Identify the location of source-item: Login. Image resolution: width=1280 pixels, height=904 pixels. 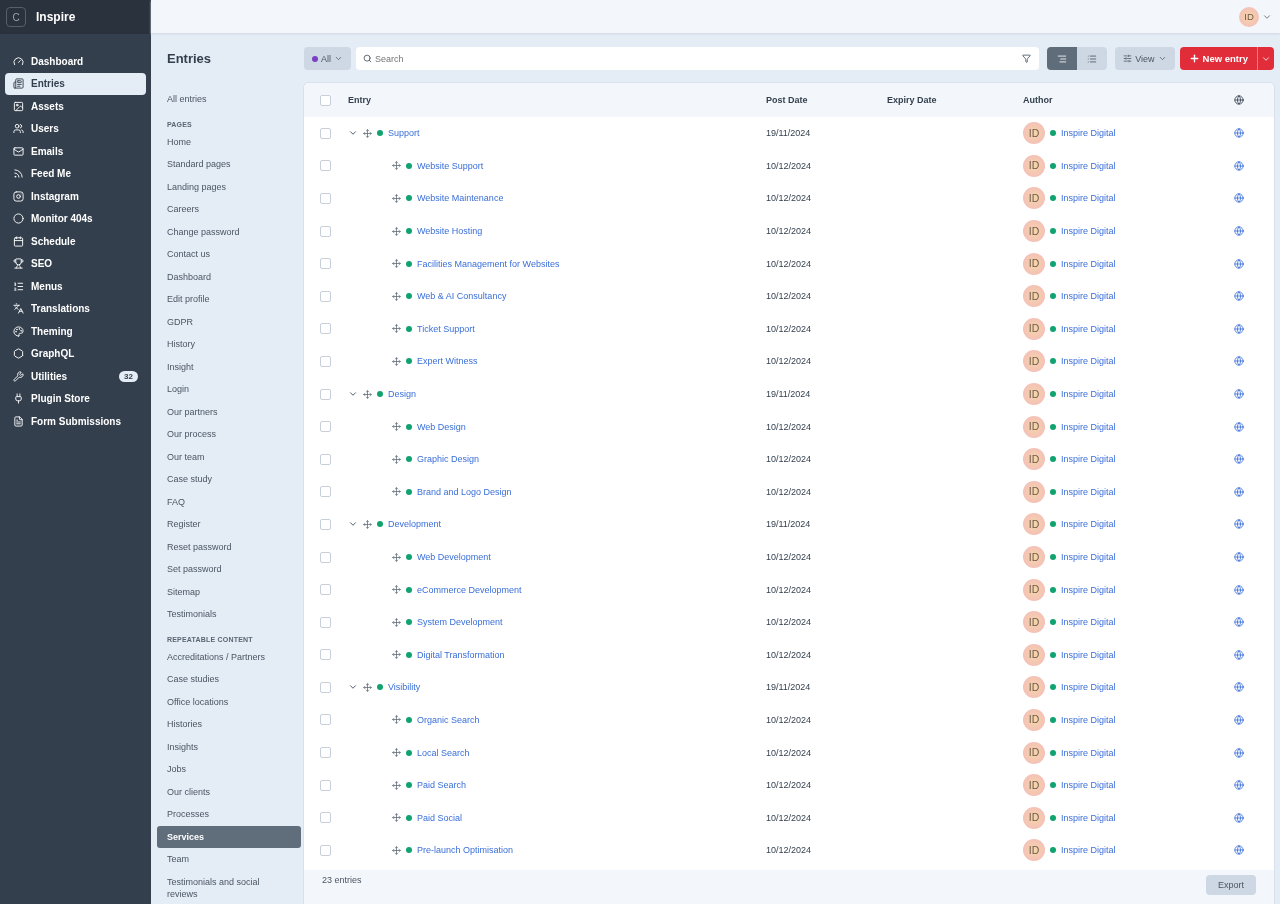
(229, 389).